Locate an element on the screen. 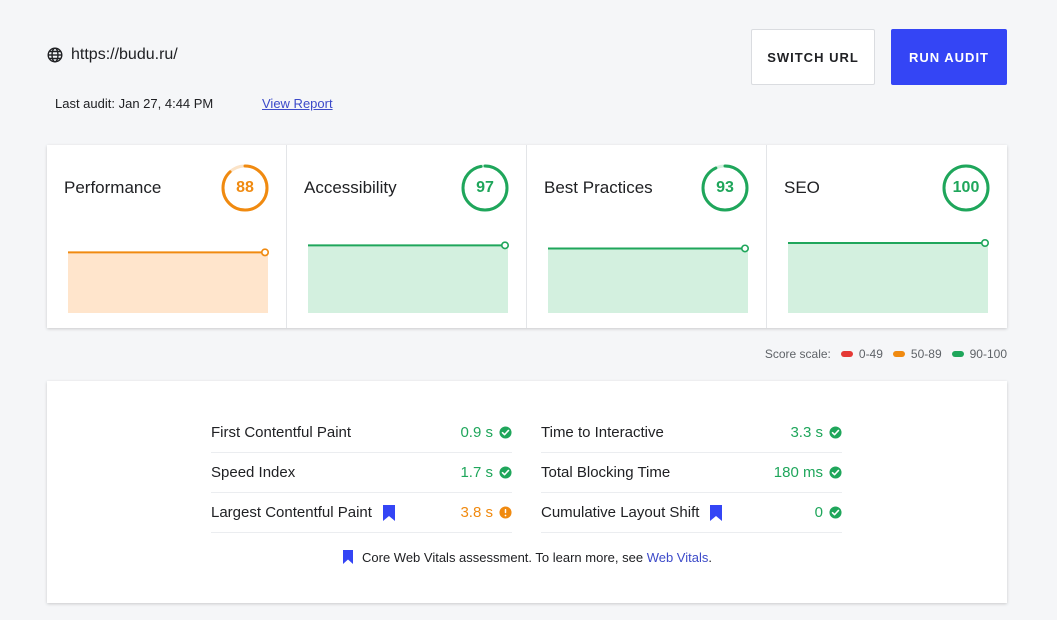 The height and width of the screenshot is (620, 1057). score-value: 100 is located at coordinates (966, 187).